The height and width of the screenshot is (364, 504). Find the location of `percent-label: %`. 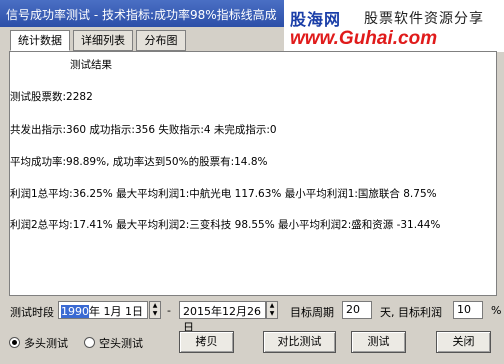

percent-label: % is located at coordinates (496, 310).